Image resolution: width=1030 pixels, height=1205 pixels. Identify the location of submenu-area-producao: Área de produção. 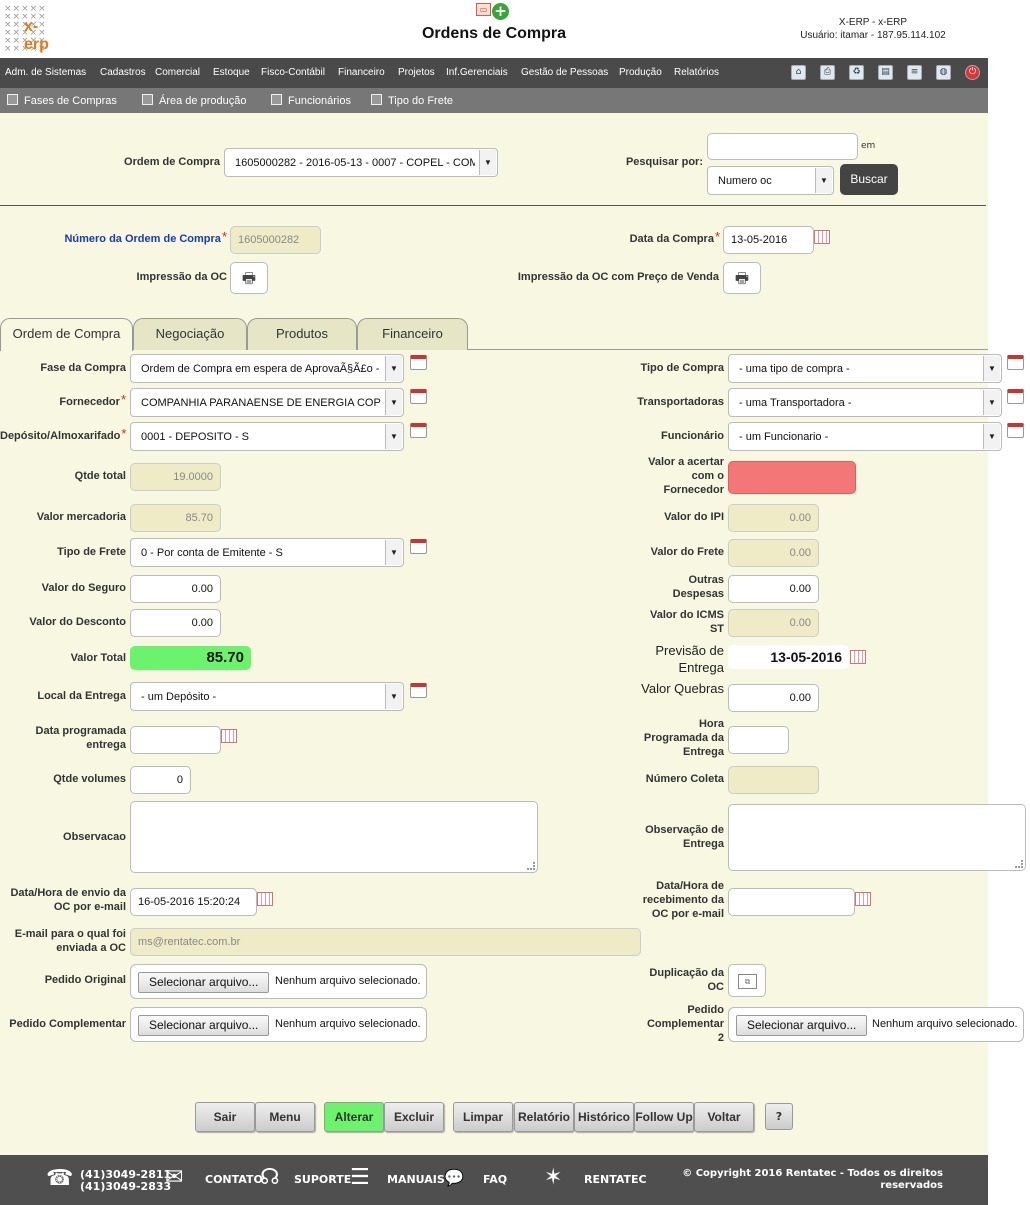
(194, 100).